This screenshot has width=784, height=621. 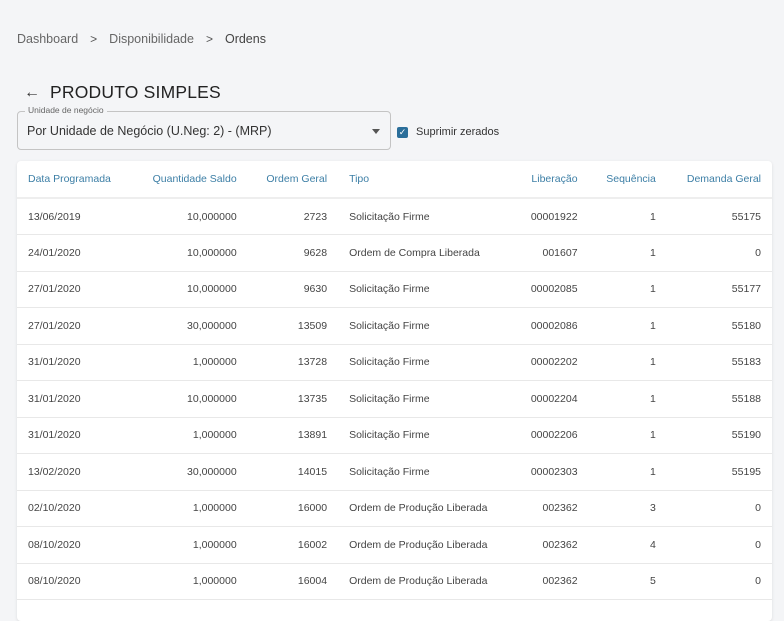 What do you see at coordinates (293, 581) in the screenshot?
I see `table-cell: 16004` at bounding box center [293, 581].